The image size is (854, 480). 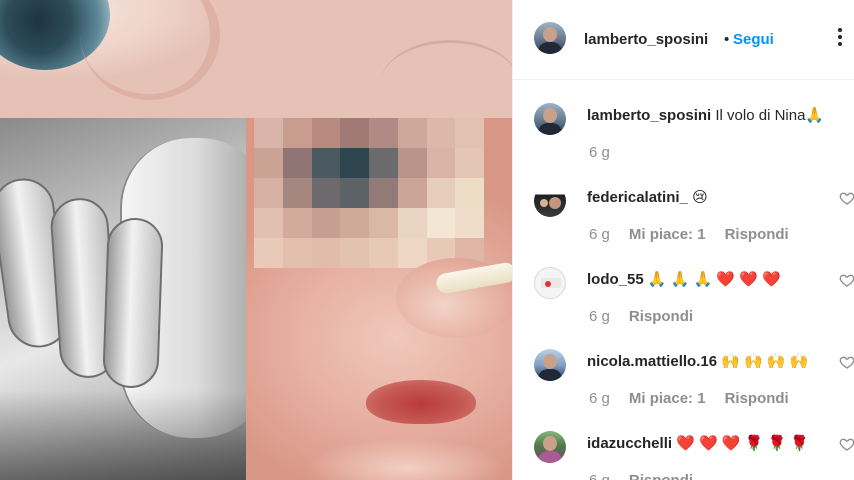 I want to click on post-header: lamberto_sposini • Segui, so click(x=683, y=40).